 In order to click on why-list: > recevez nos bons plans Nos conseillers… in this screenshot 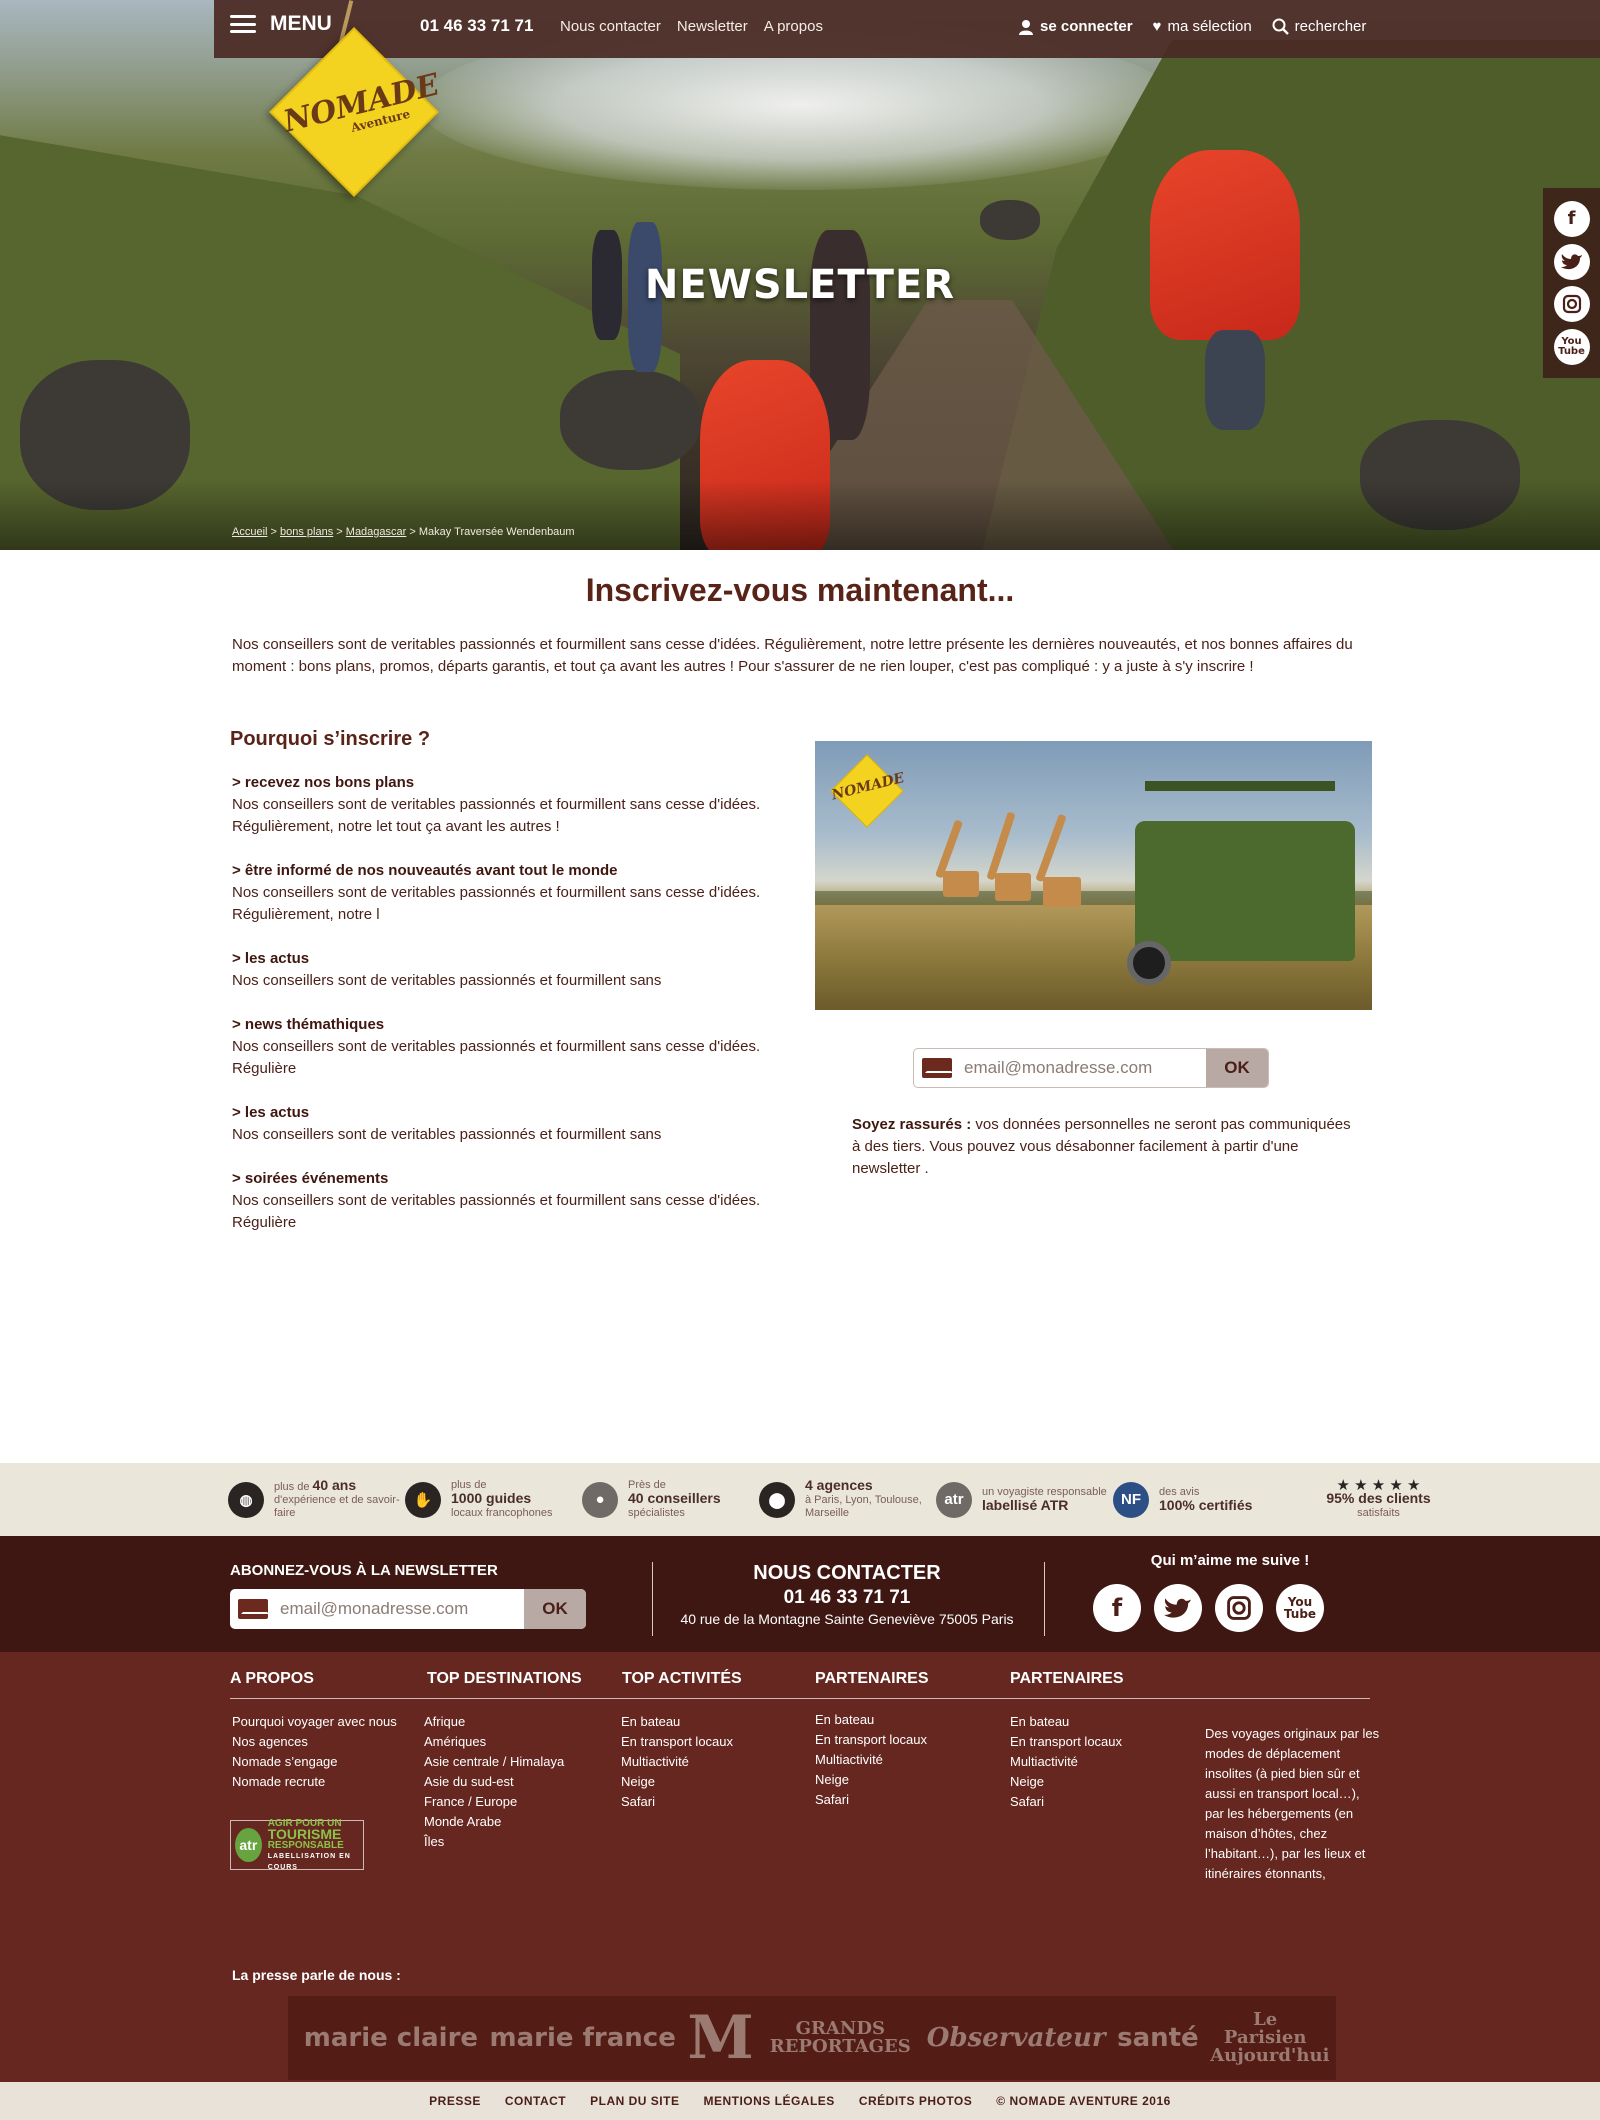, I will do `click(502, 1014)`.